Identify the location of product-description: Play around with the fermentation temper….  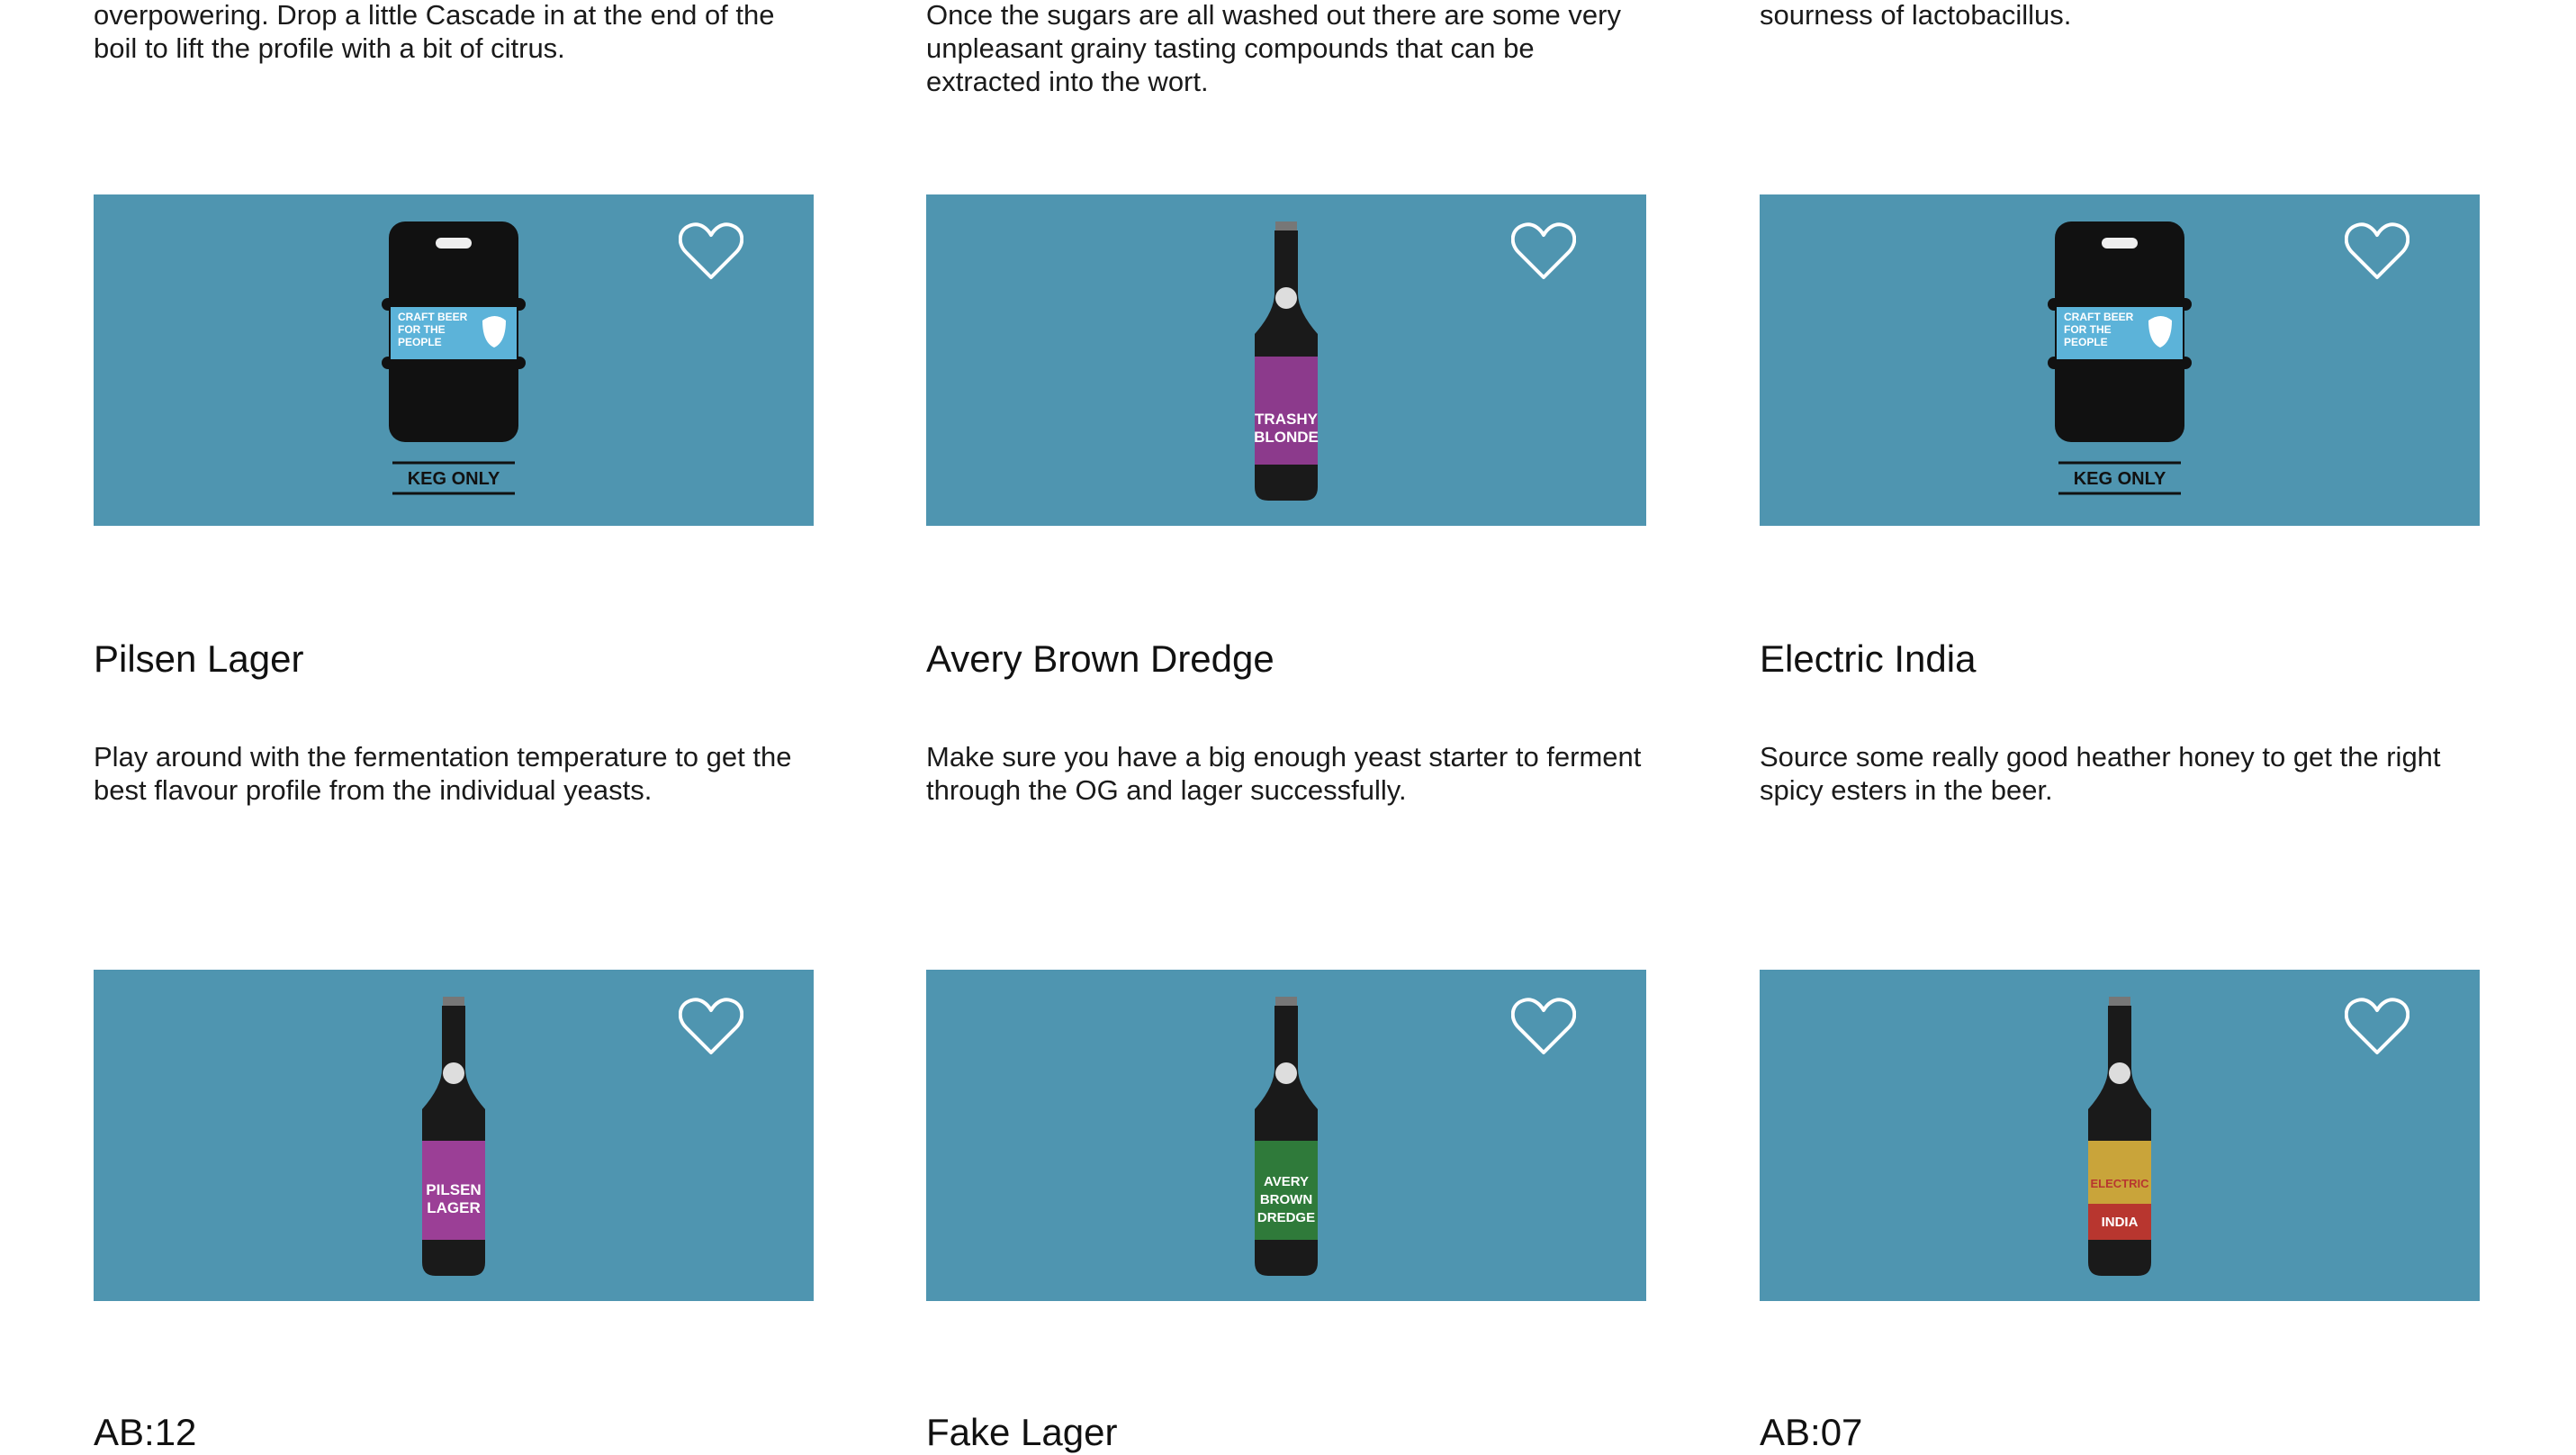
(443, 773).